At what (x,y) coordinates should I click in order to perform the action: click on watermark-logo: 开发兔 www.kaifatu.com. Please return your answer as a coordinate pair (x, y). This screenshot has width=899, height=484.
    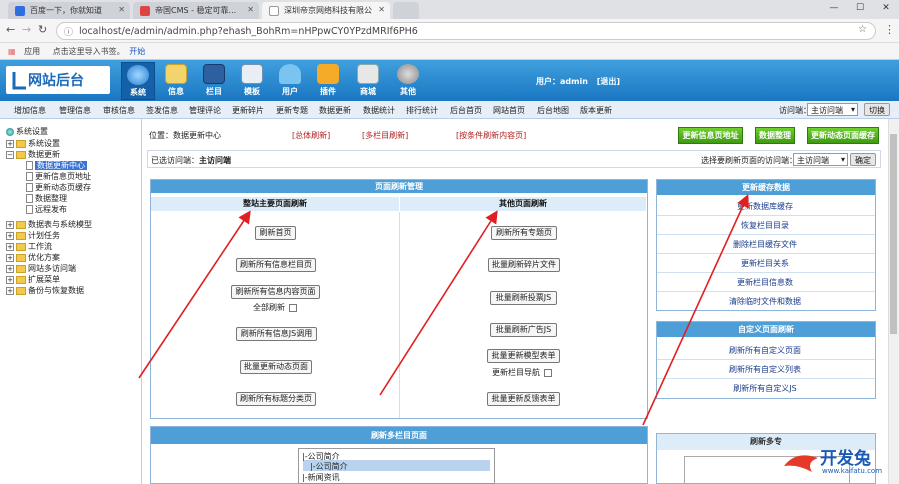
    Looking at the image, I should click on (837, 462).